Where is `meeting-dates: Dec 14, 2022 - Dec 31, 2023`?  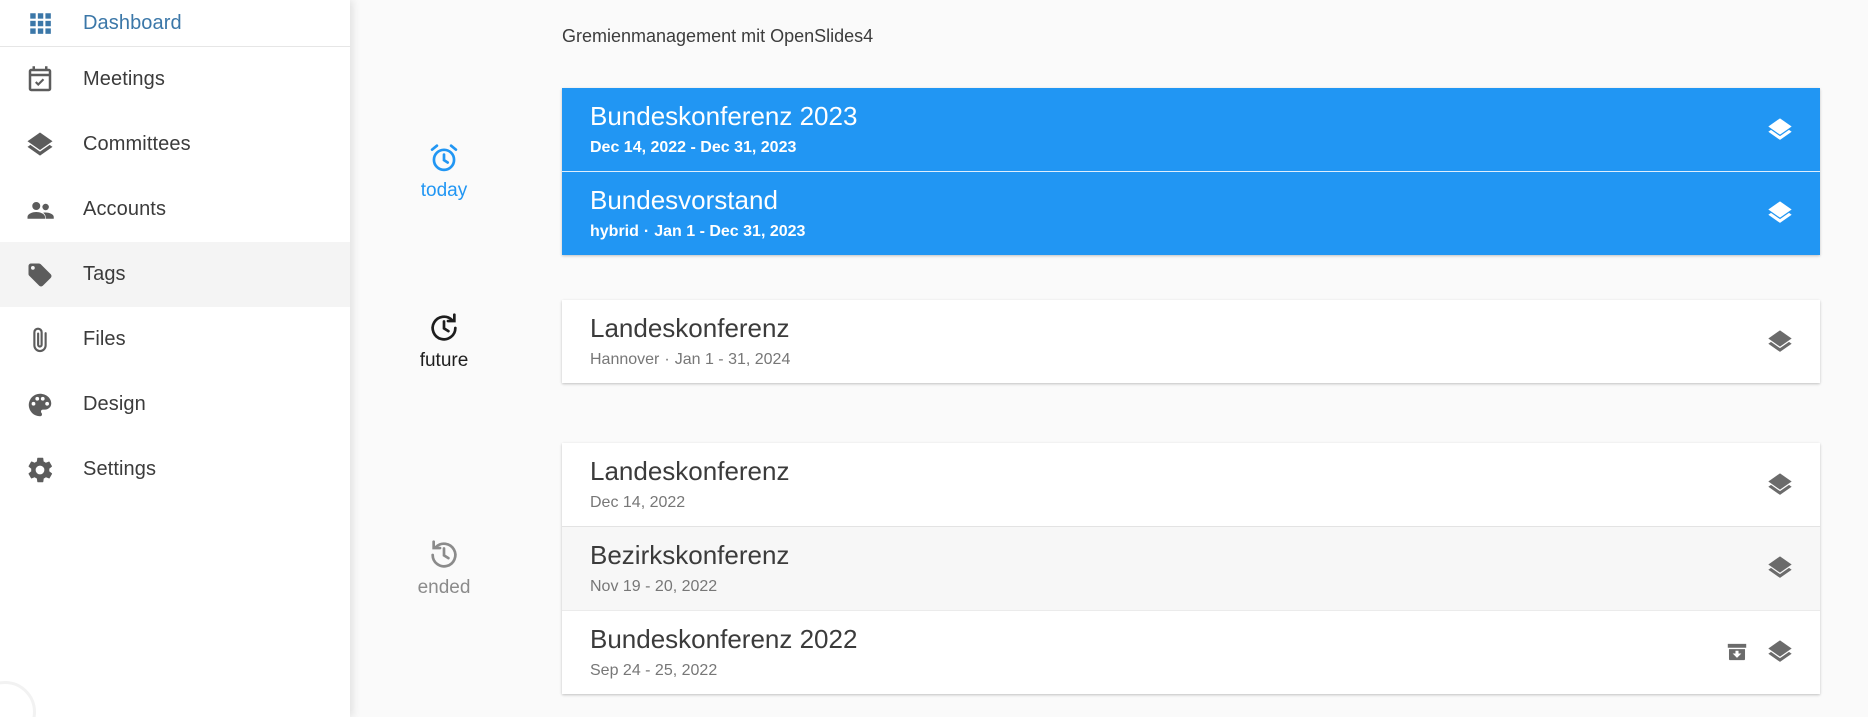
meeting-dates: Dec 14, 2022 - Dec 31, 2023 is located at coordinates (693, 147).